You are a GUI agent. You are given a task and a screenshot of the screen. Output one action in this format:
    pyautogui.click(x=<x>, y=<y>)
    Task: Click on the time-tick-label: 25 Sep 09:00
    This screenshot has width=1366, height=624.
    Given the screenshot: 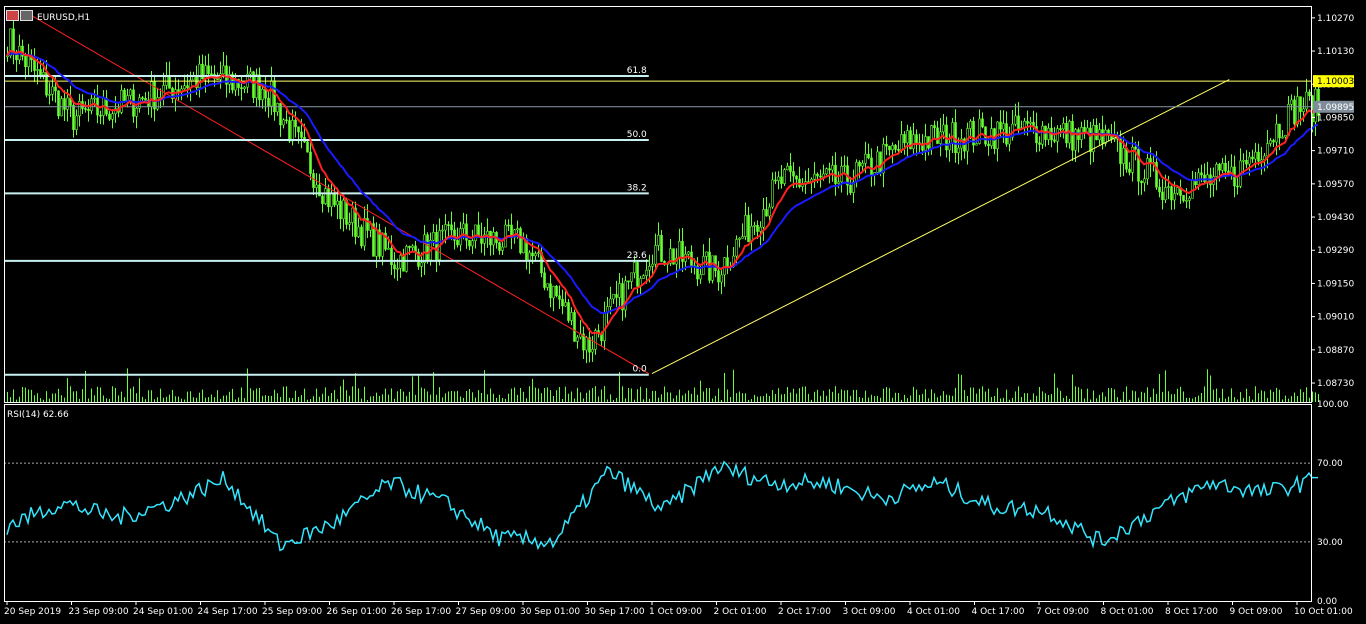 What is the action you would take?
    pyautogui.click(x=292, y=612)
    